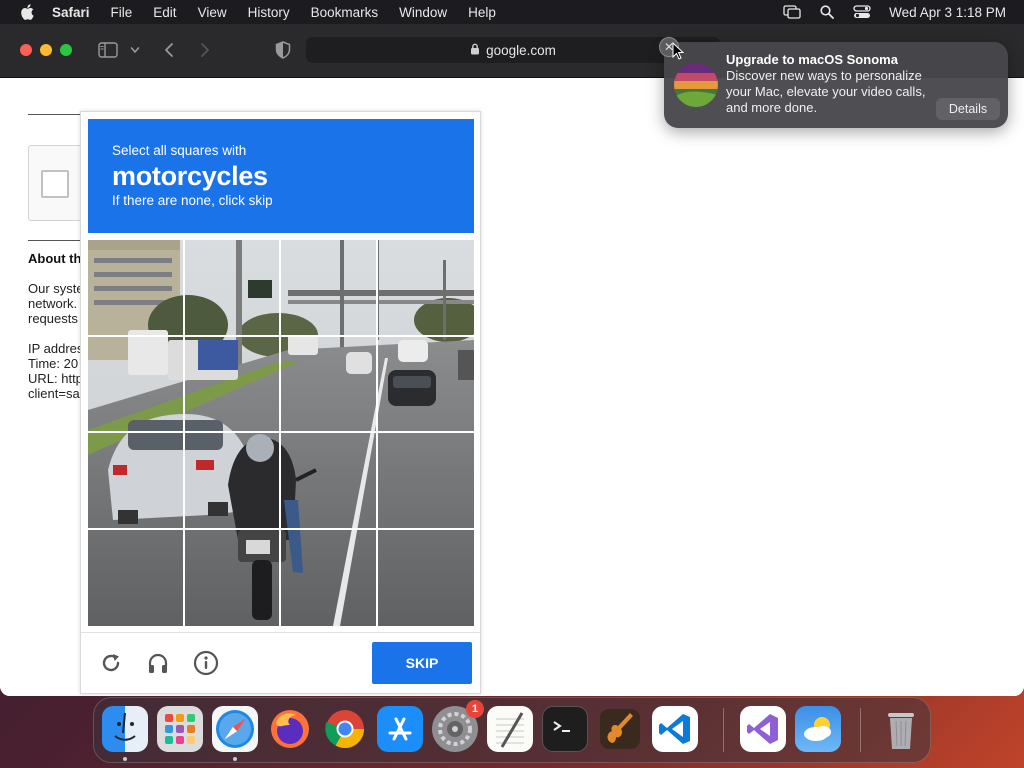 This screenshot has height=768, width=1024. What do you see at coordinates (675, 729) in the screenshot?
I see `visual-studio-code-icon` at bounding box center [675, 729].